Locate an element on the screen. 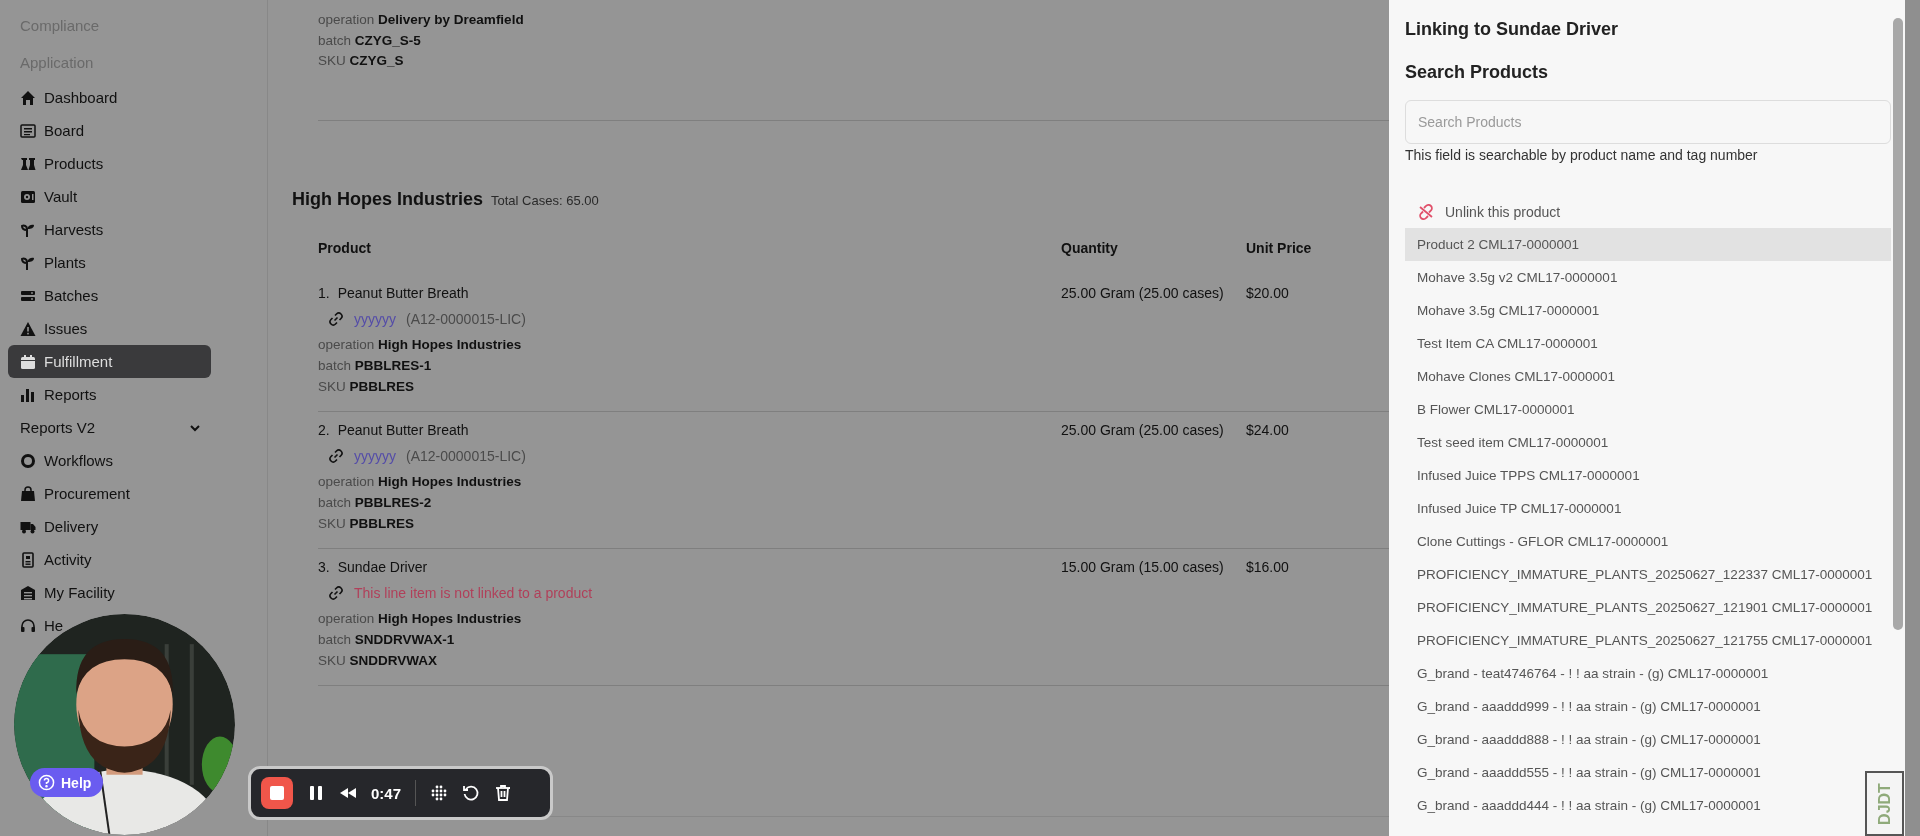 This screenshot has width=1920, height=836. warning-icon is located at coordinates (28, 328).